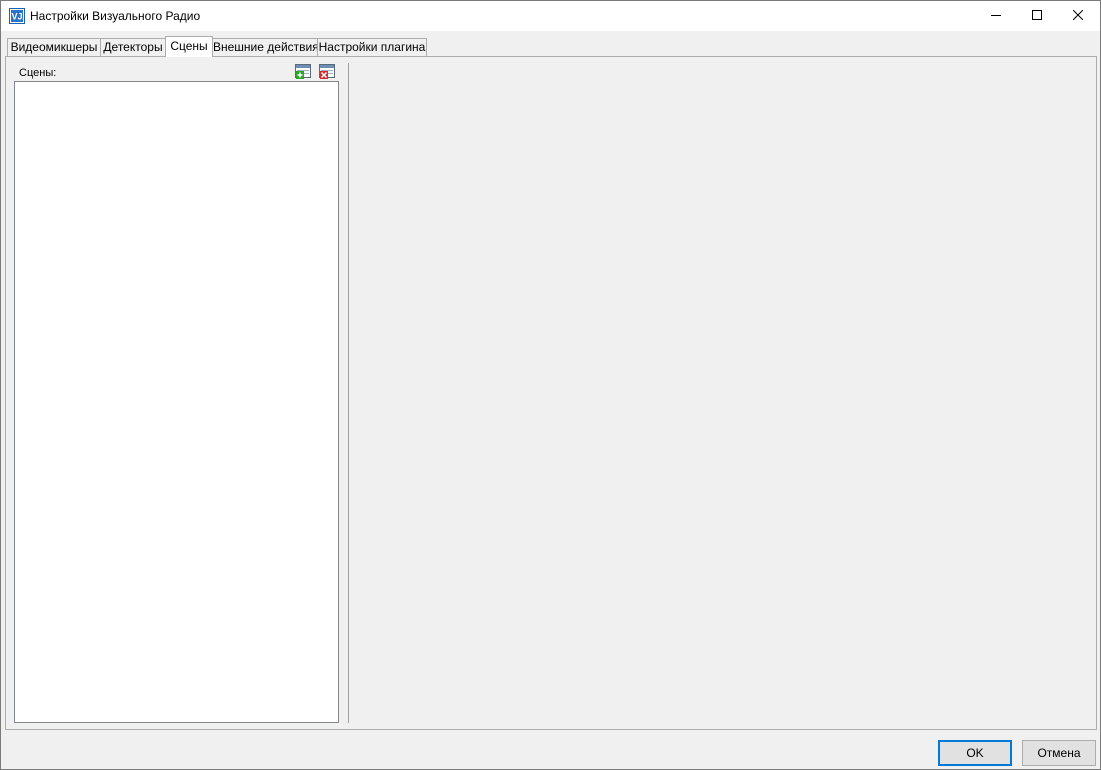  I want to click on tab-external-actions: Внешние действия, so click(265, 47).